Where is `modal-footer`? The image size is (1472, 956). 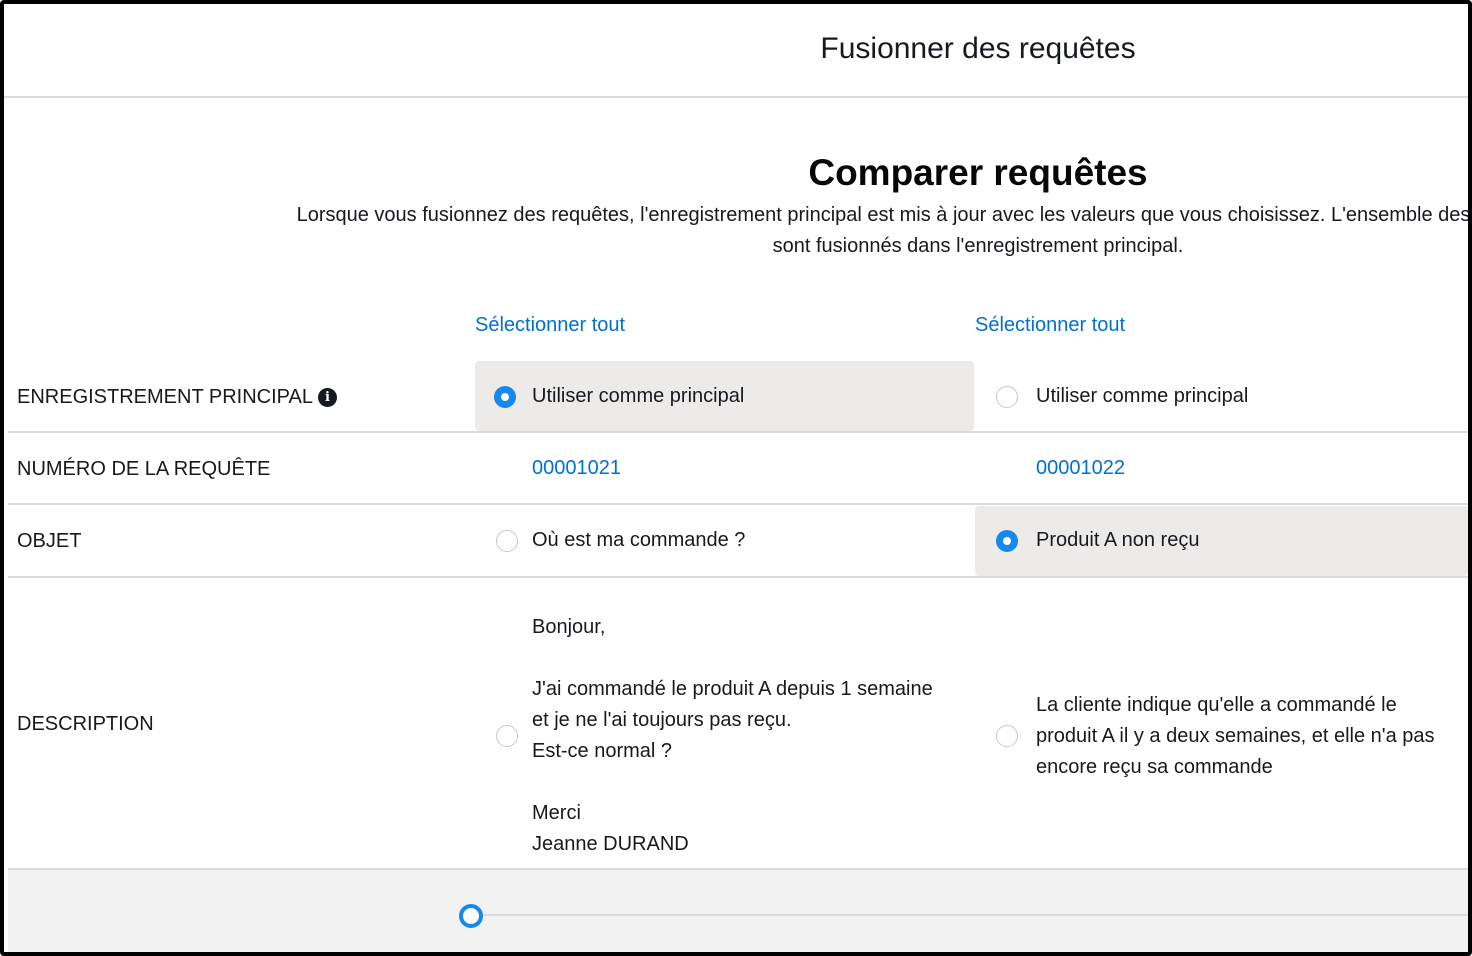
modal-footer is located at coordinates (738, 911).